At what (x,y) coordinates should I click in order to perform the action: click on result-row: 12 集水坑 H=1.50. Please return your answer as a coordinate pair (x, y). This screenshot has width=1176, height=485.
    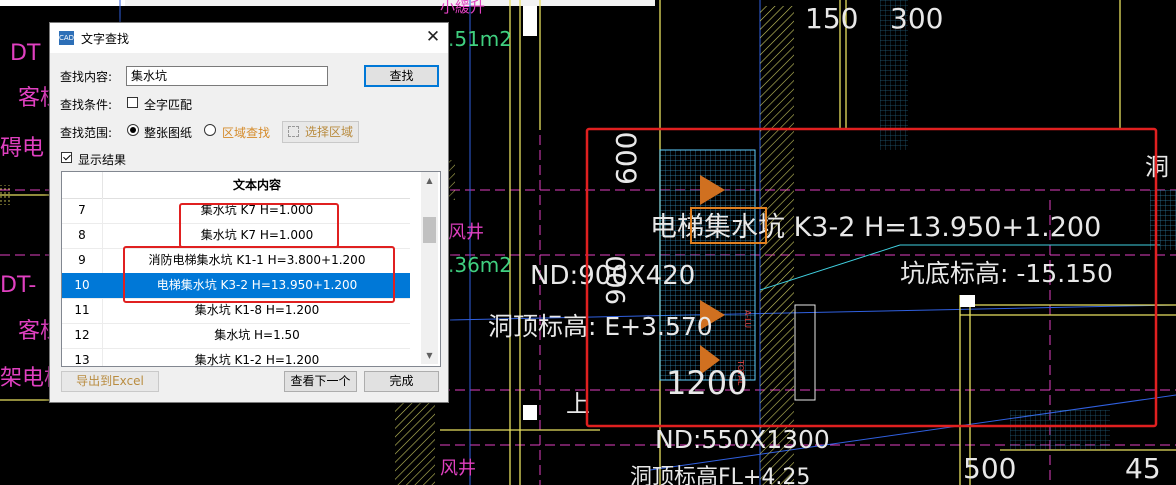
    Looking at the image, I should click on (236, 336).